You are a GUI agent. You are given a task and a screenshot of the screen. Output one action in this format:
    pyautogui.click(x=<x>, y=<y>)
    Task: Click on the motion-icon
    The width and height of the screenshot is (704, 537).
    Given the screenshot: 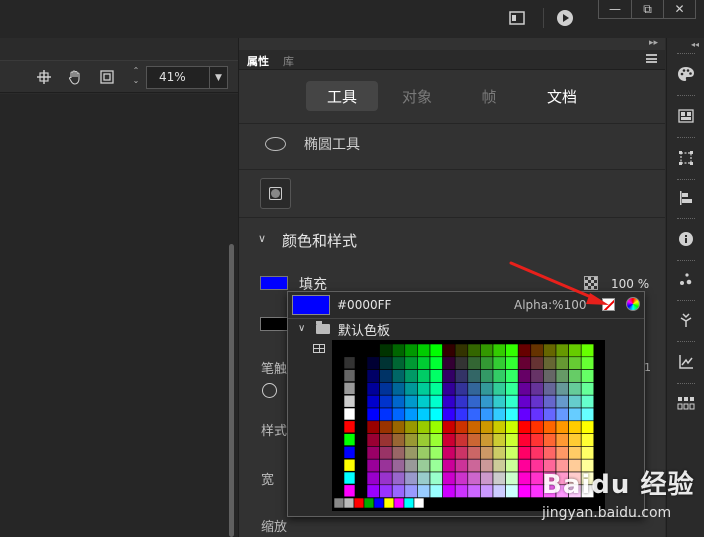 What is the action you would take?
    pyautogui.click(x=686, y=279)
    